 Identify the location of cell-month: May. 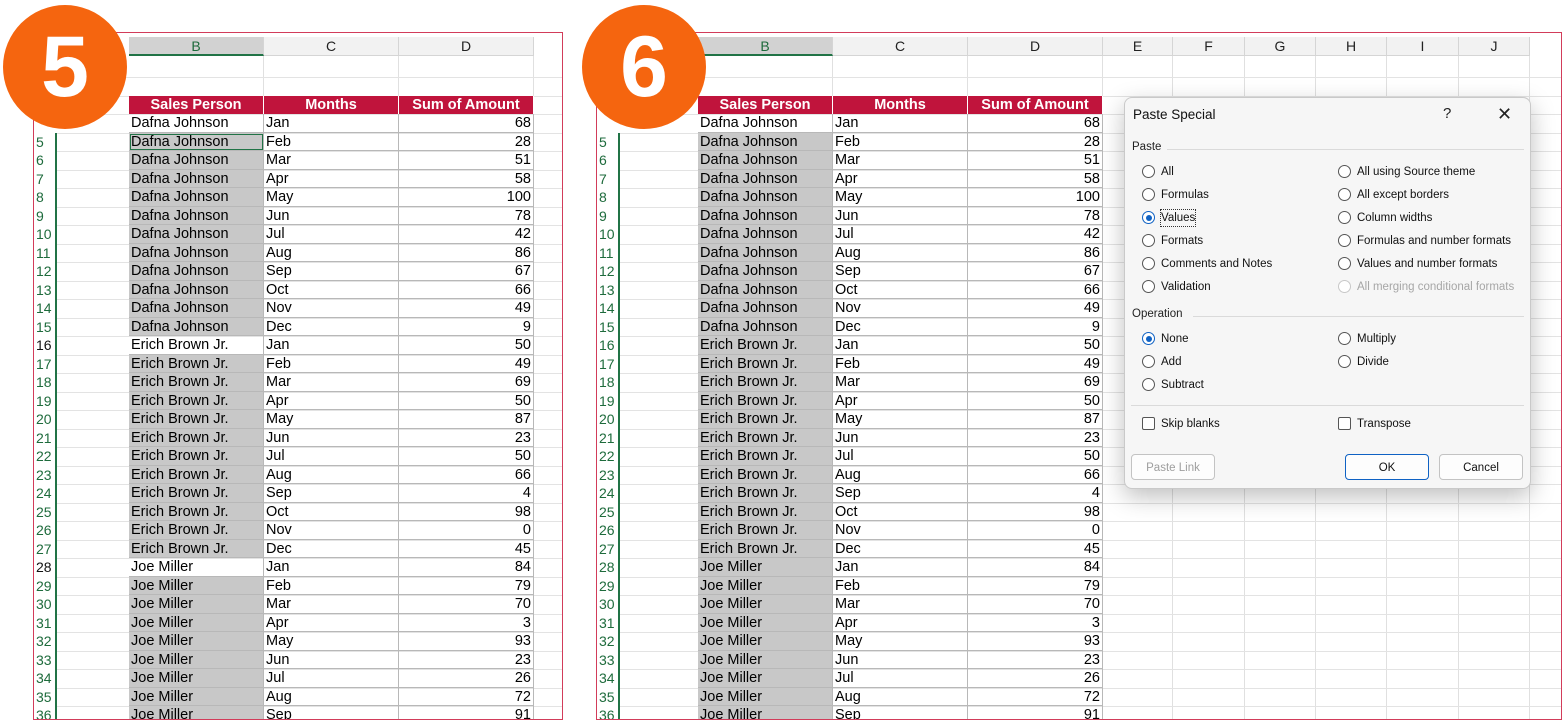
(900, 419).